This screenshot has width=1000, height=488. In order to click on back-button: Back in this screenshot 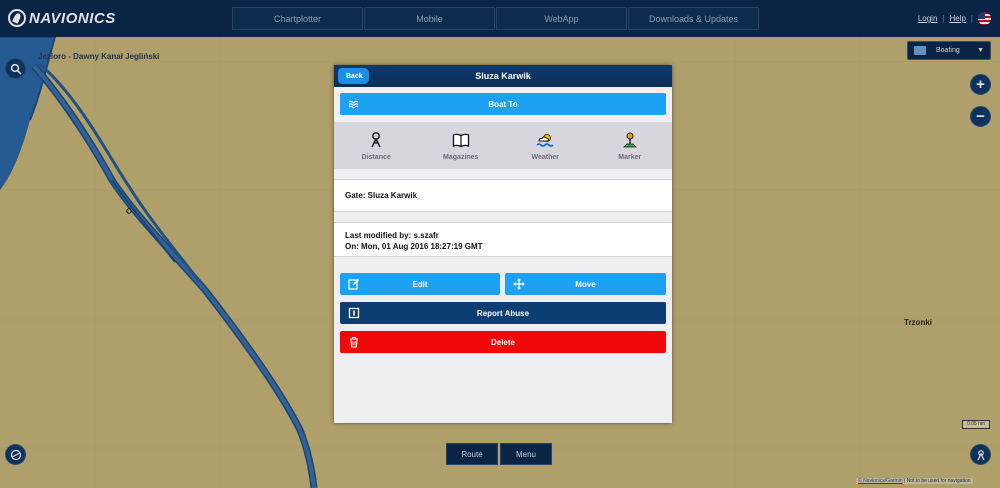, I will do `click(353, 76)`.